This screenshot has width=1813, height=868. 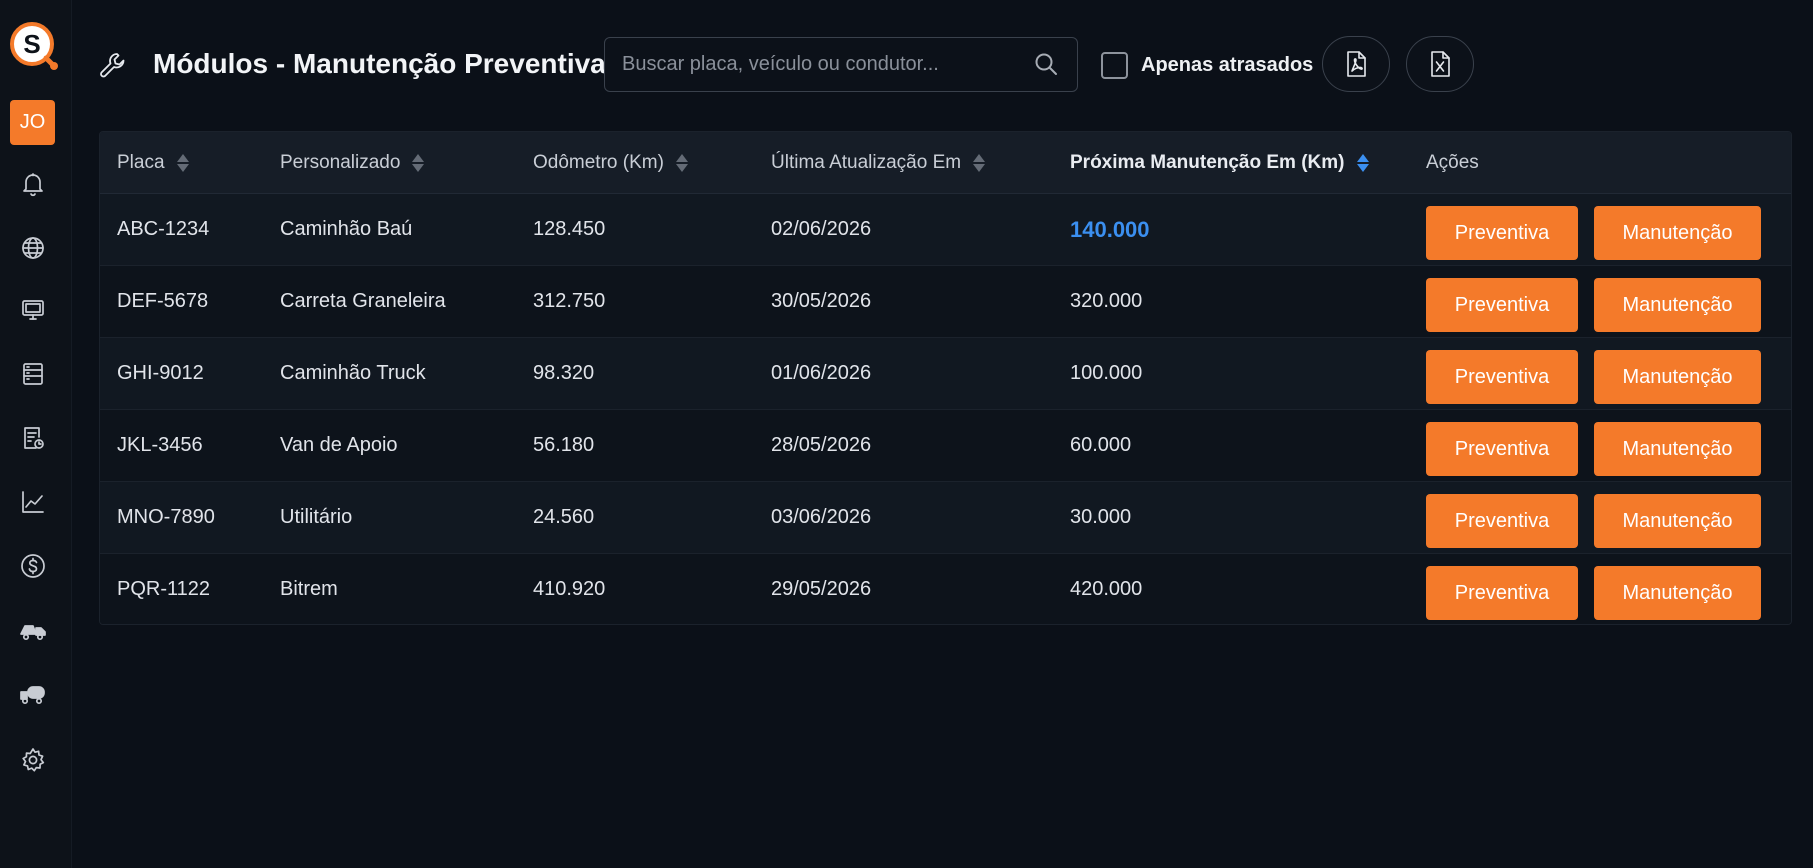 I want to click on search-input, so click(x=819, y=64).